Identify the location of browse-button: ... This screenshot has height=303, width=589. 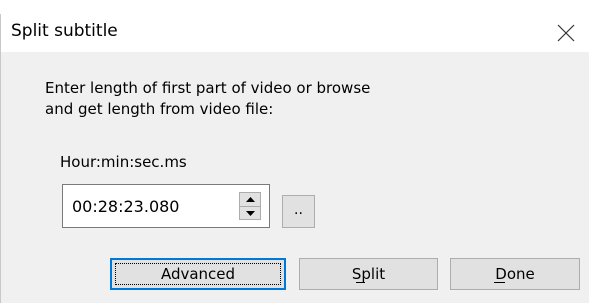
(298, 211).